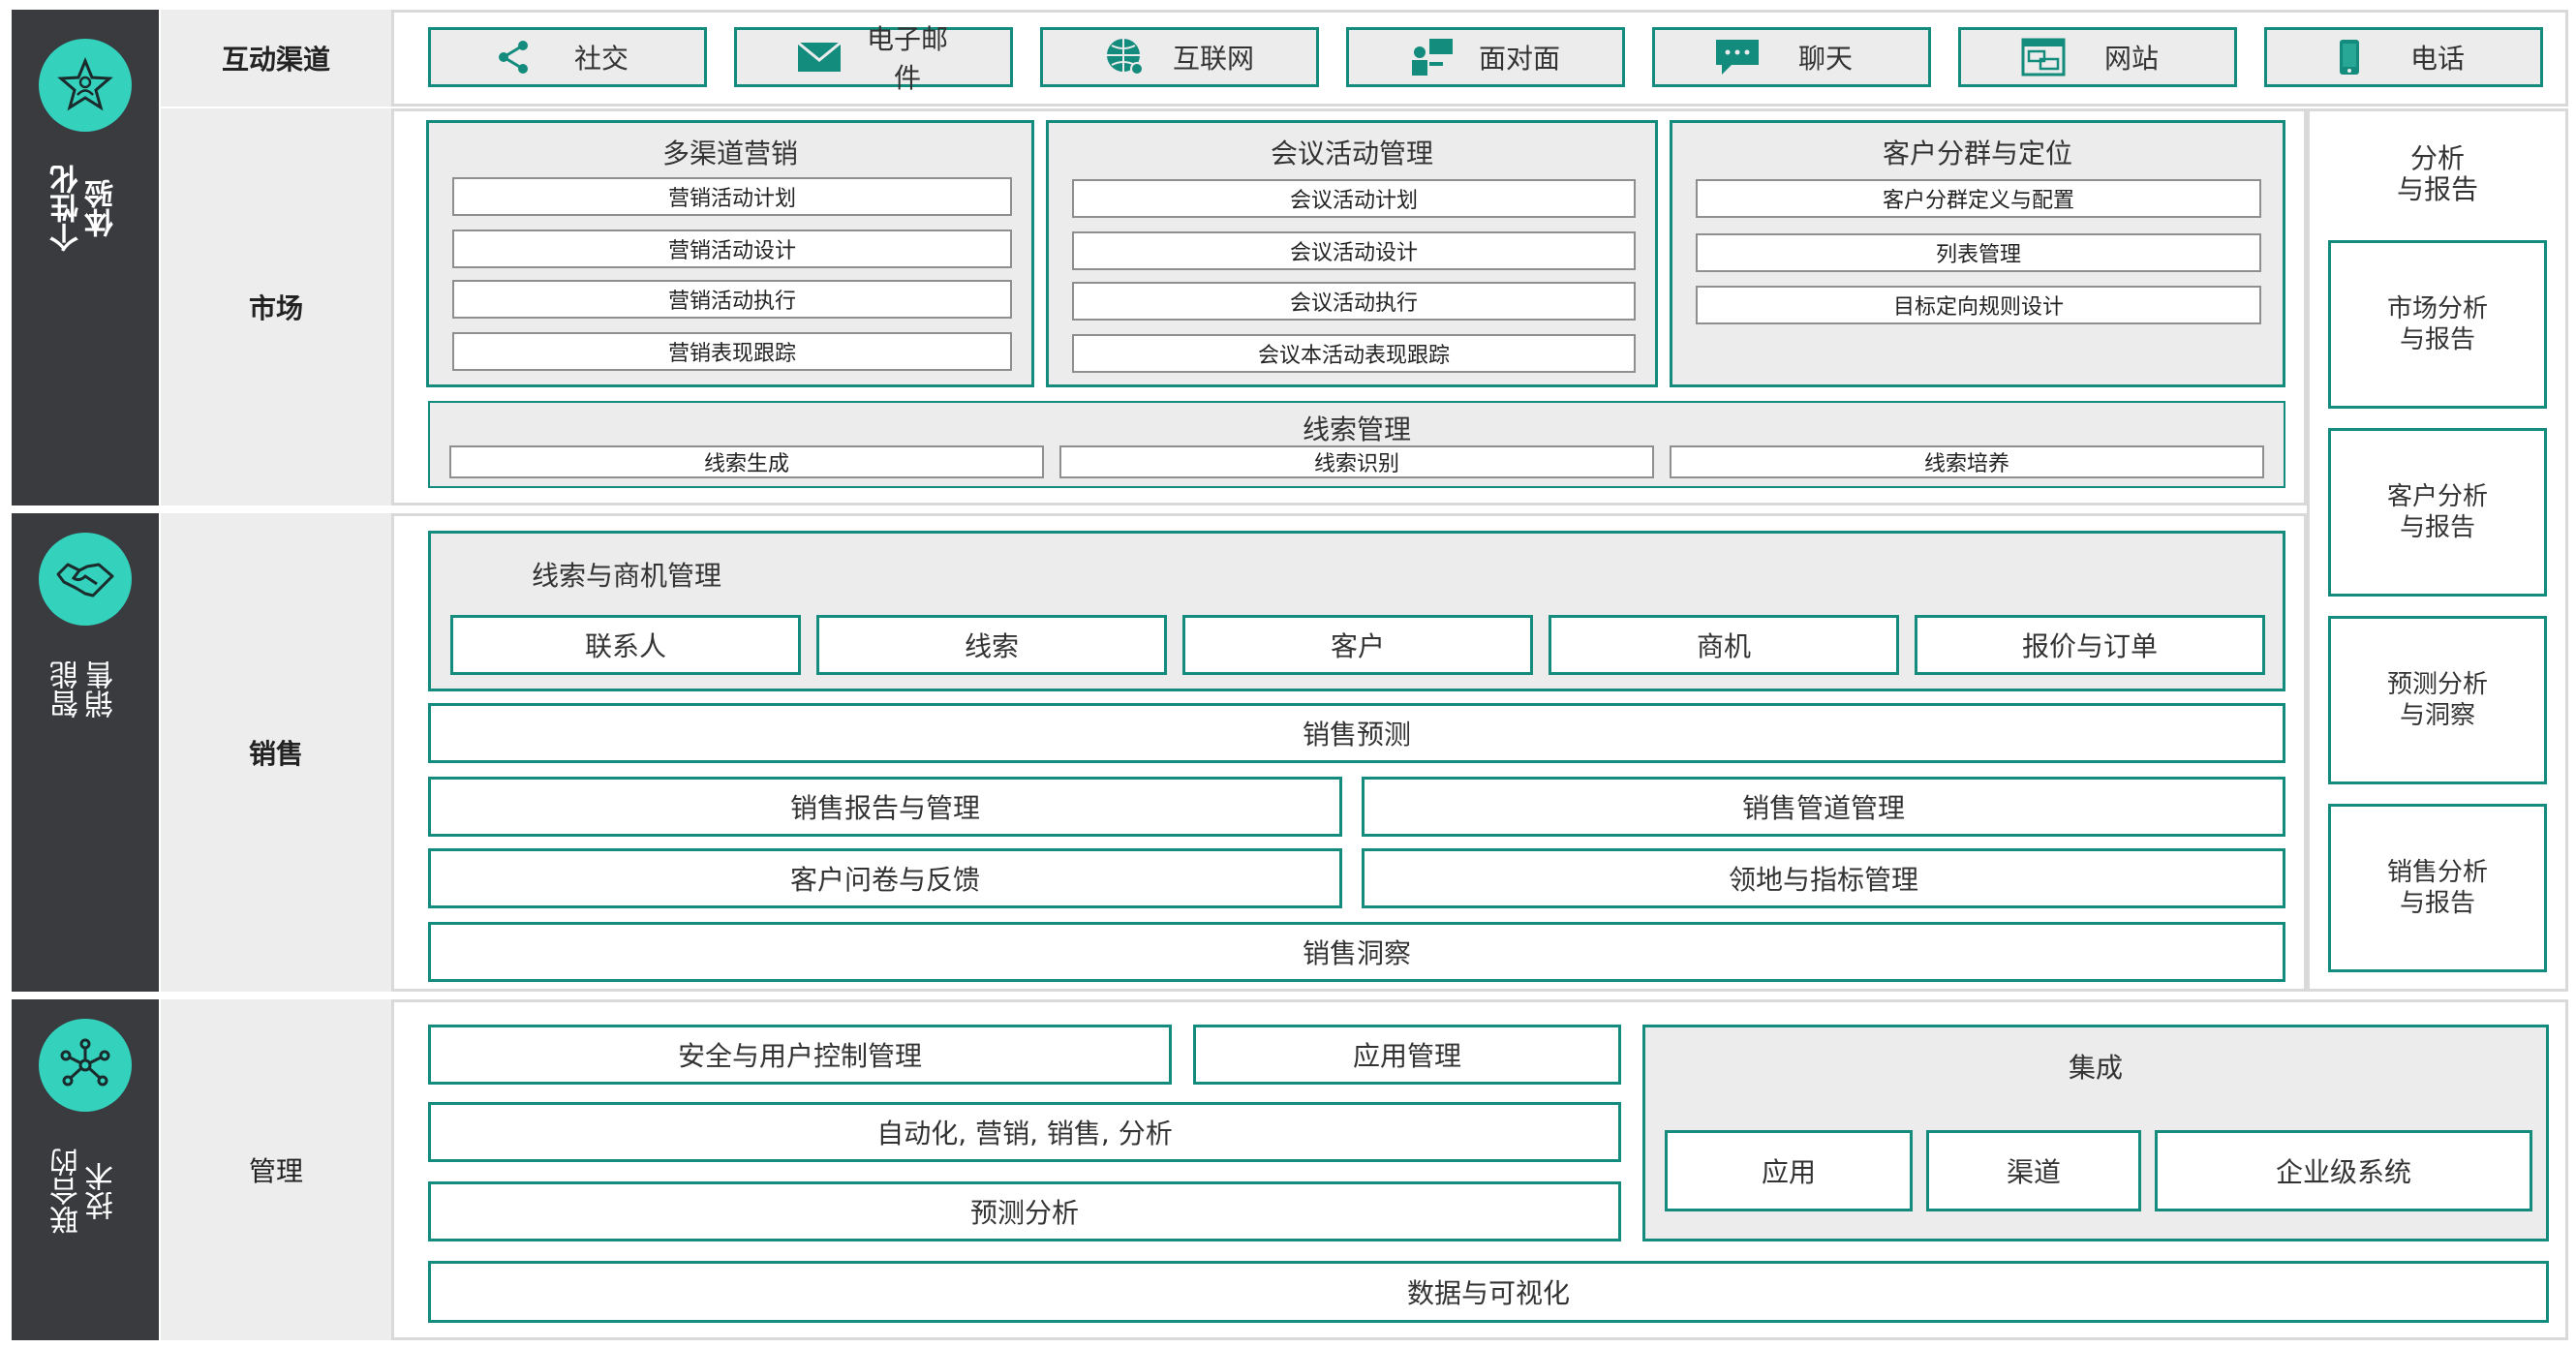  Describe the element at coordinates (1978, 305) in the screenshot. I see `item-targeting-rules: 目标定向规则设计` at that location.